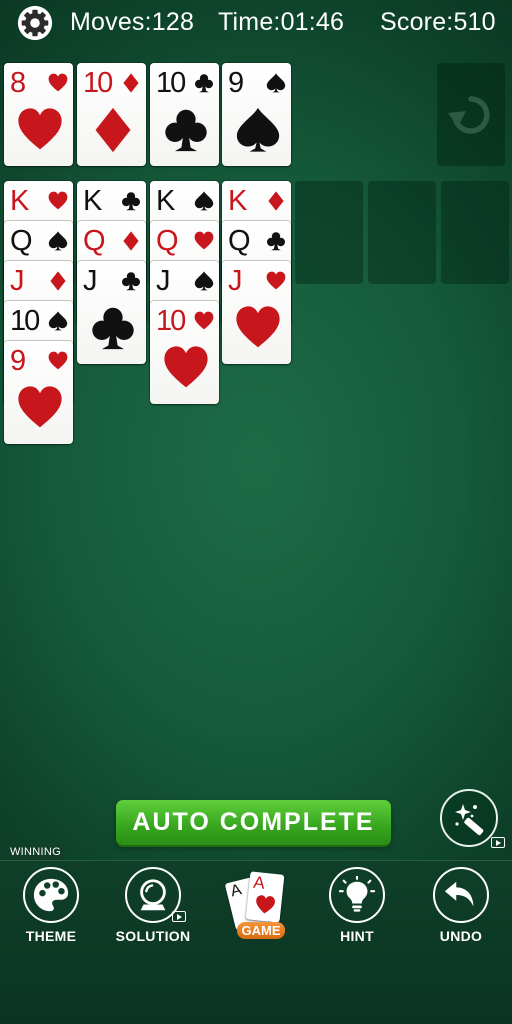  I want to click on magic-wand-icon, so click(469, 820).